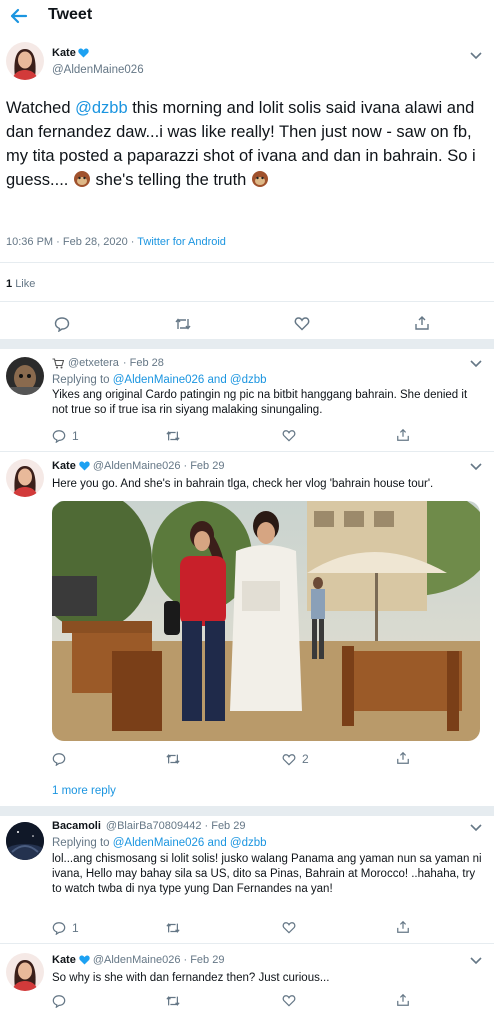 This screenshot has width=494, height=1024. Describe the element at coordinates (20, 284) in the screenshot. I see `likes-count: 1 Like` at that location.